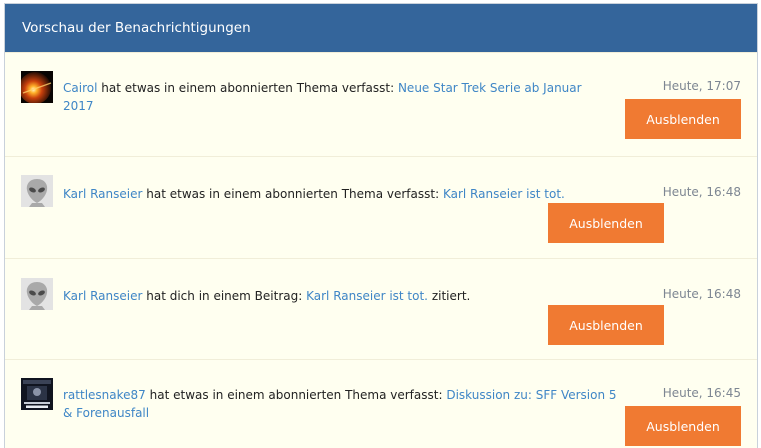  I want to click on star-trek-poster-icon, so click(37, 394).